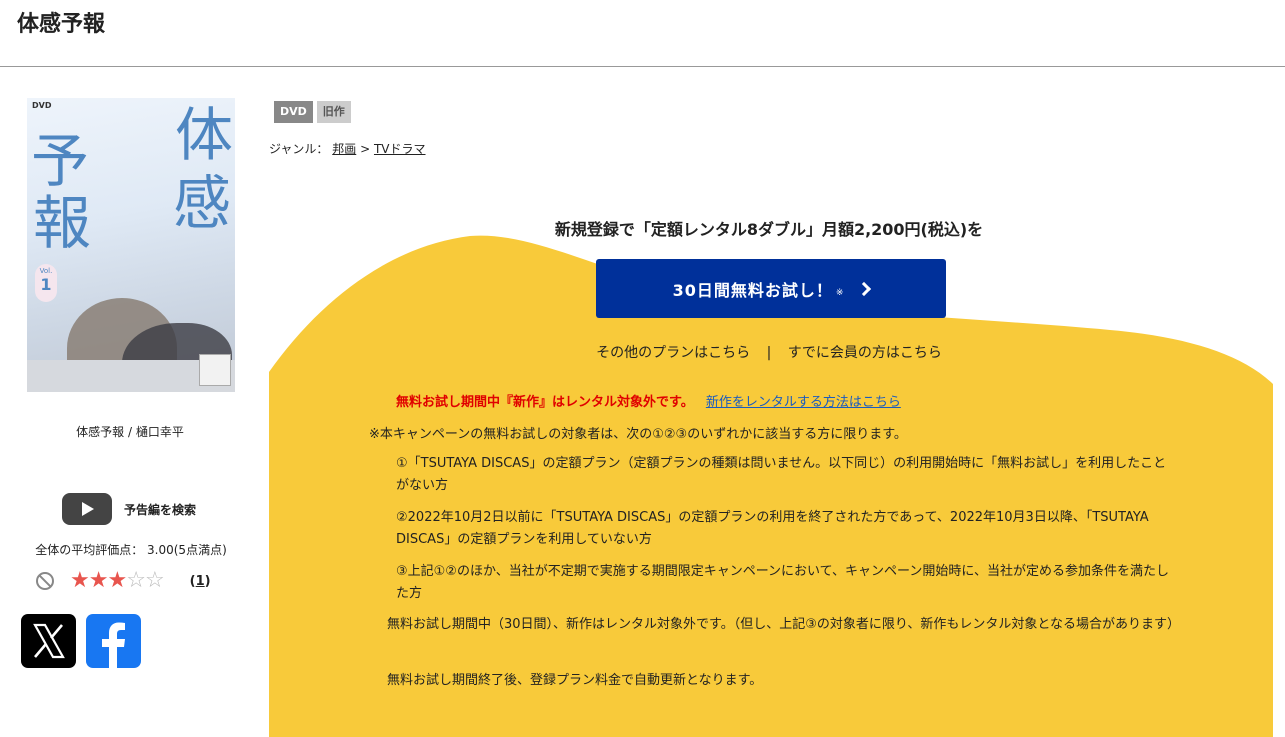 This screenshot has width=1285, height=737. What do you see at coordinates (400, 149) in the screenshot?
I see `genre-link-tvdrama: TVドラマ` at bounding box center [400, 149].